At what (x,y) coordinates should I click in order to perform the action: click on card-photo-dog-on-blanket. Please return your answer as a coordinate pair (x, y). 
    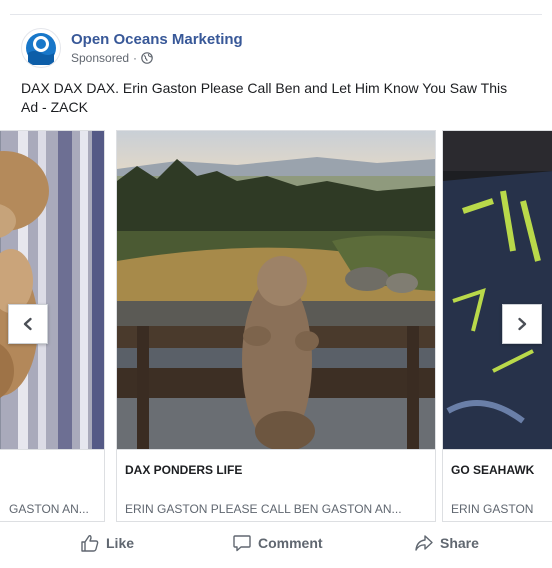
    Looking at the image, I should click on (52, 290).